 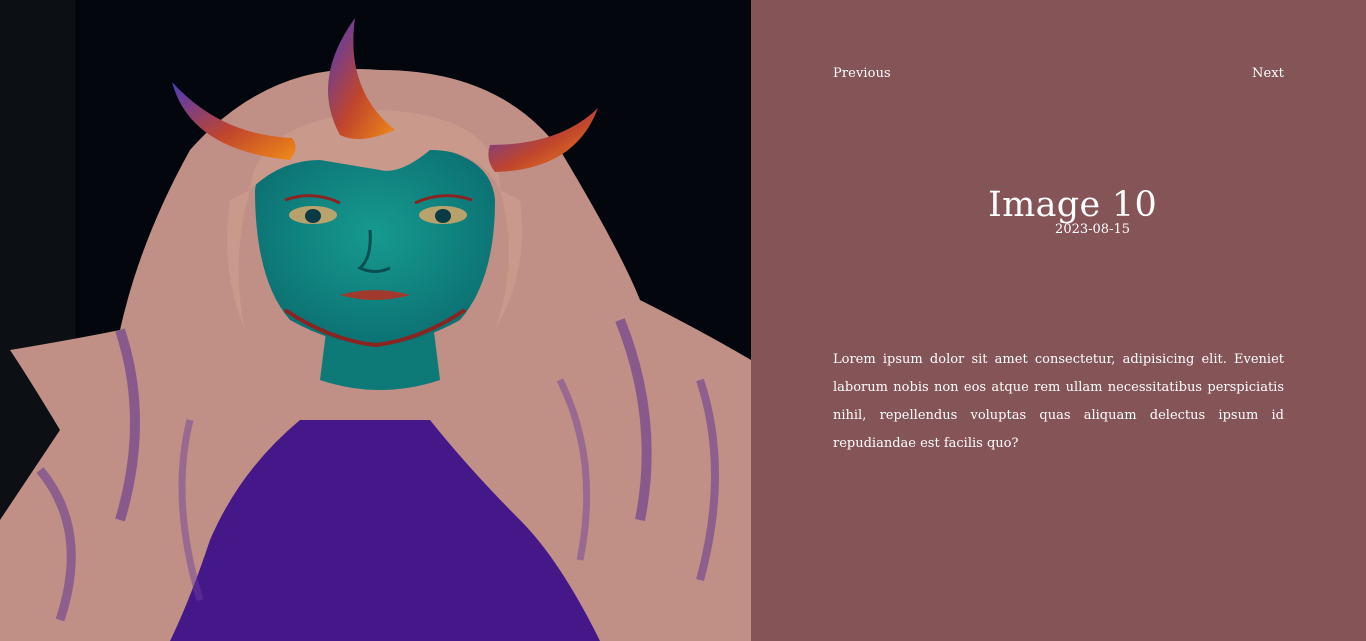 I want to click on previous-link: Previous, so click(x=862, y=73).